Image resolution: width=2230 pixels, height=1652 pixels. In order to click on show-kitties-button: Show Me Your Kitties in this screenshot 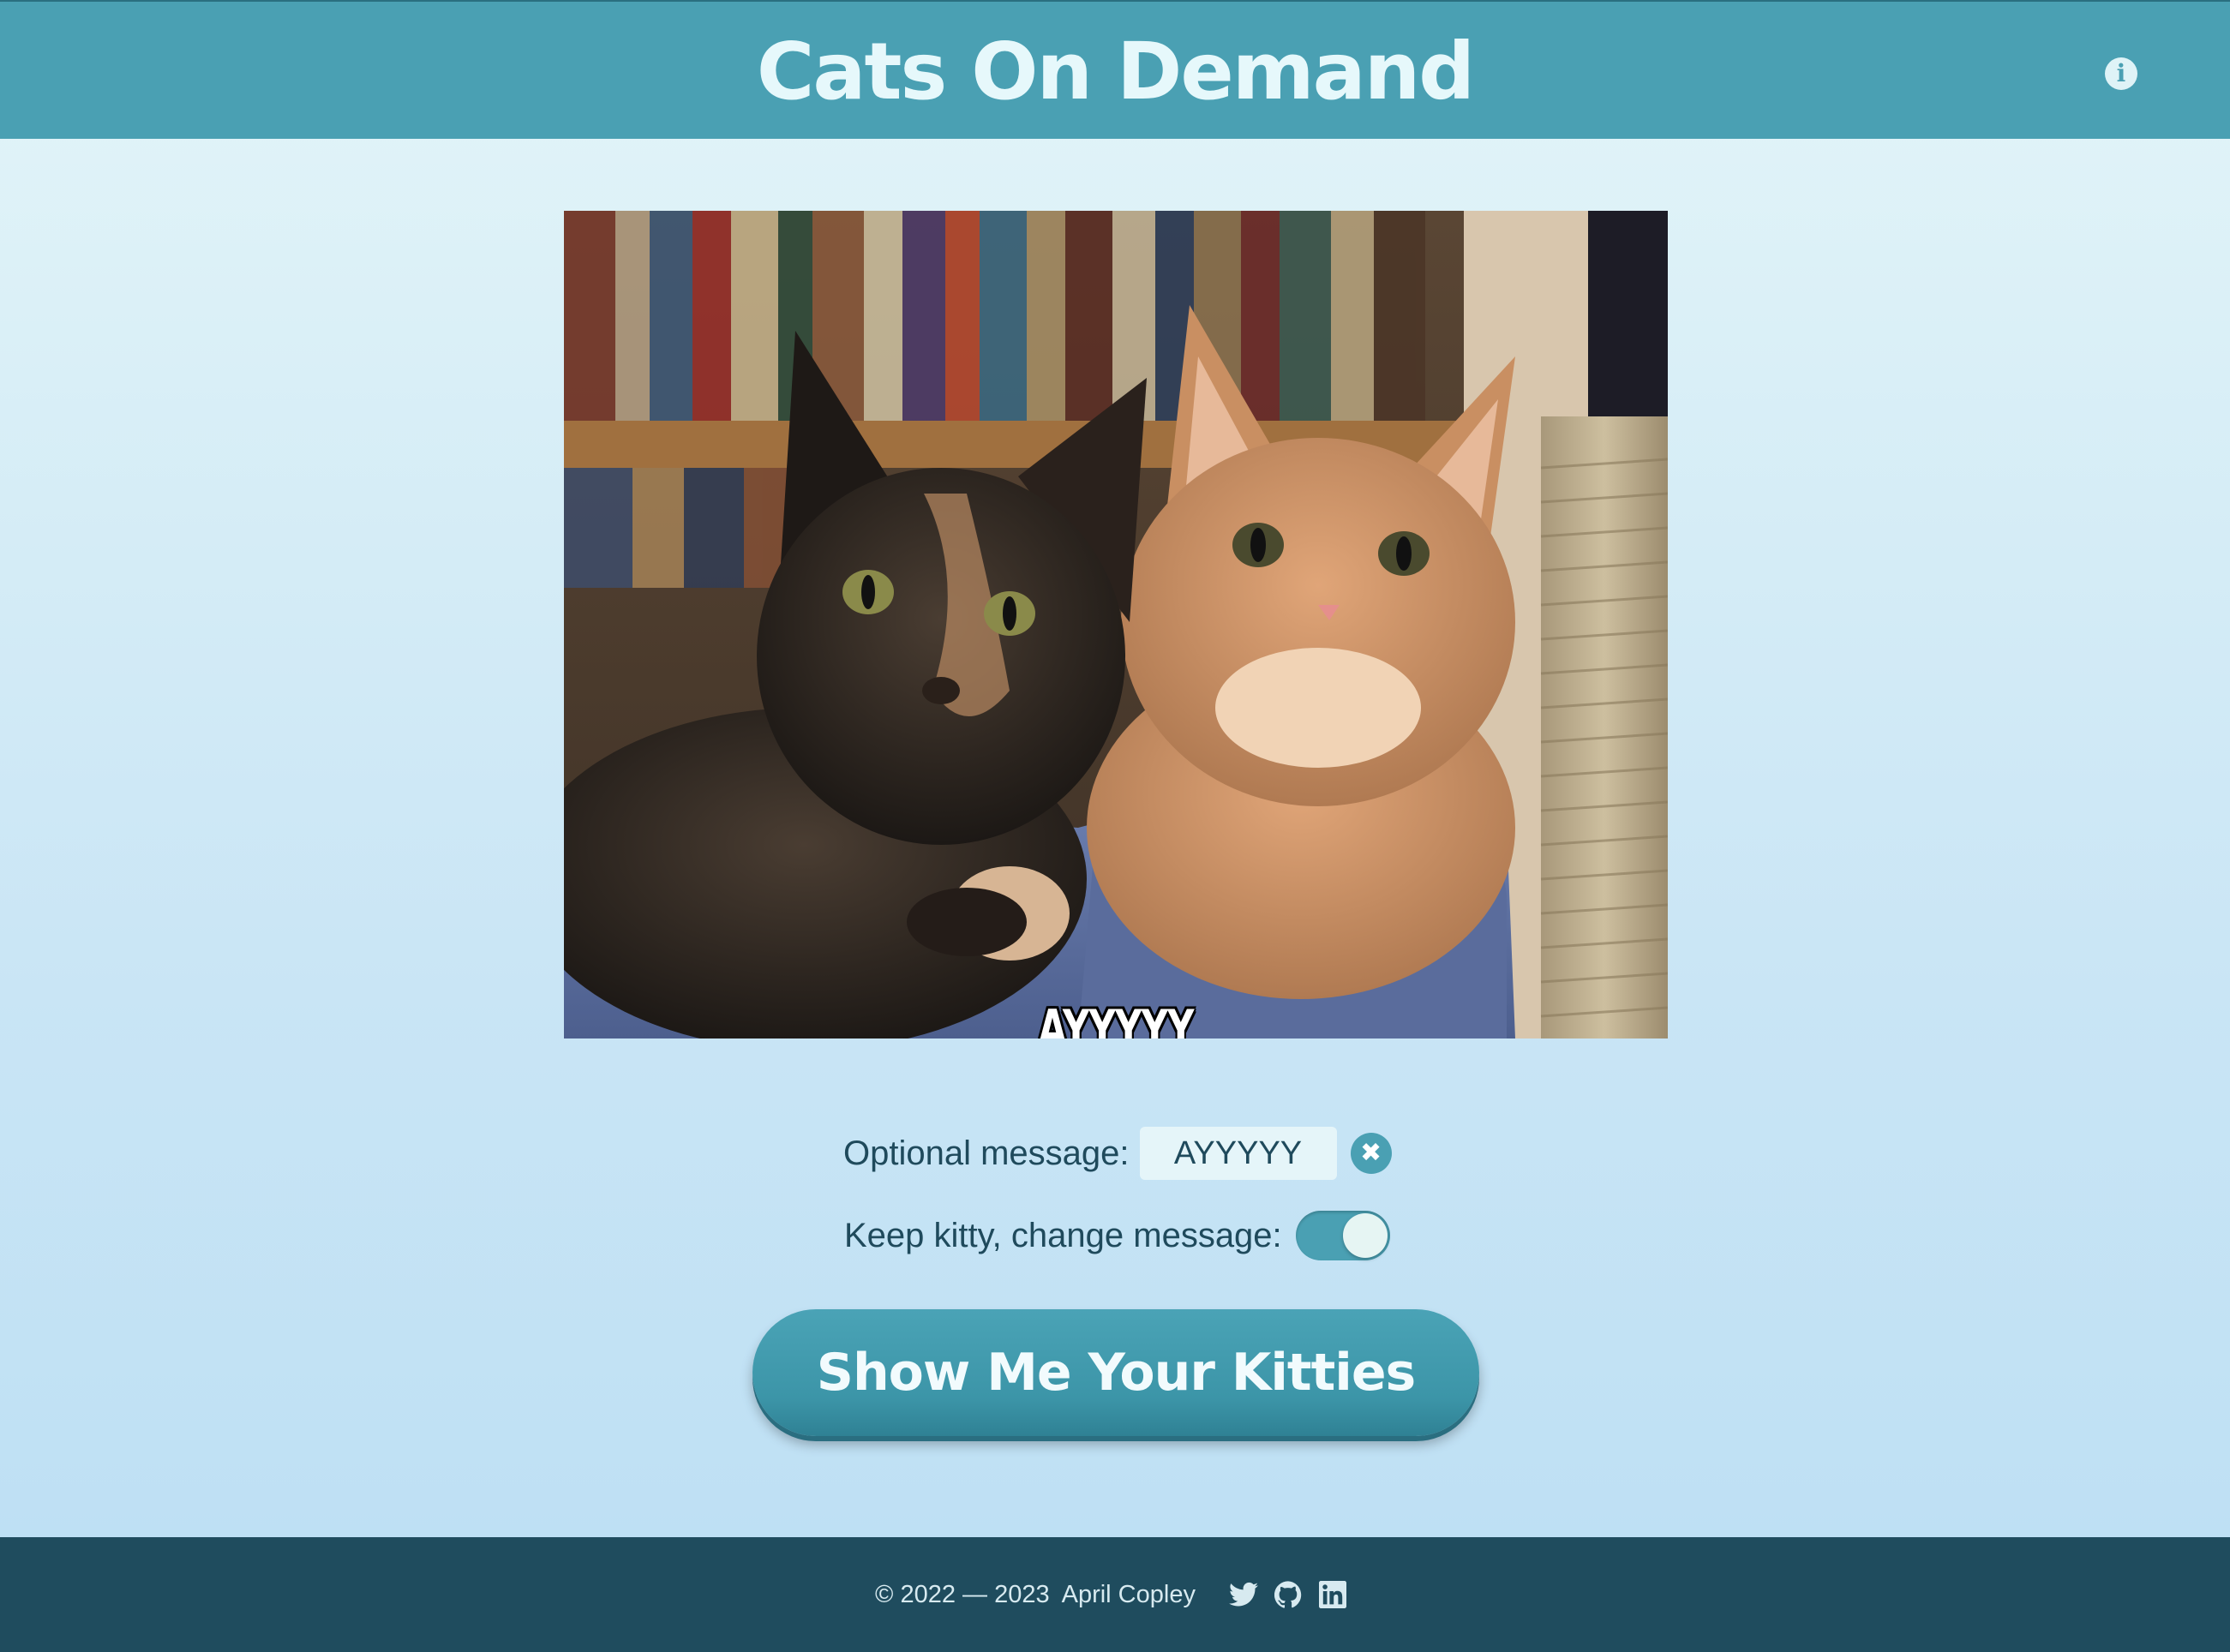, I will do `click(1115, 1372)`.